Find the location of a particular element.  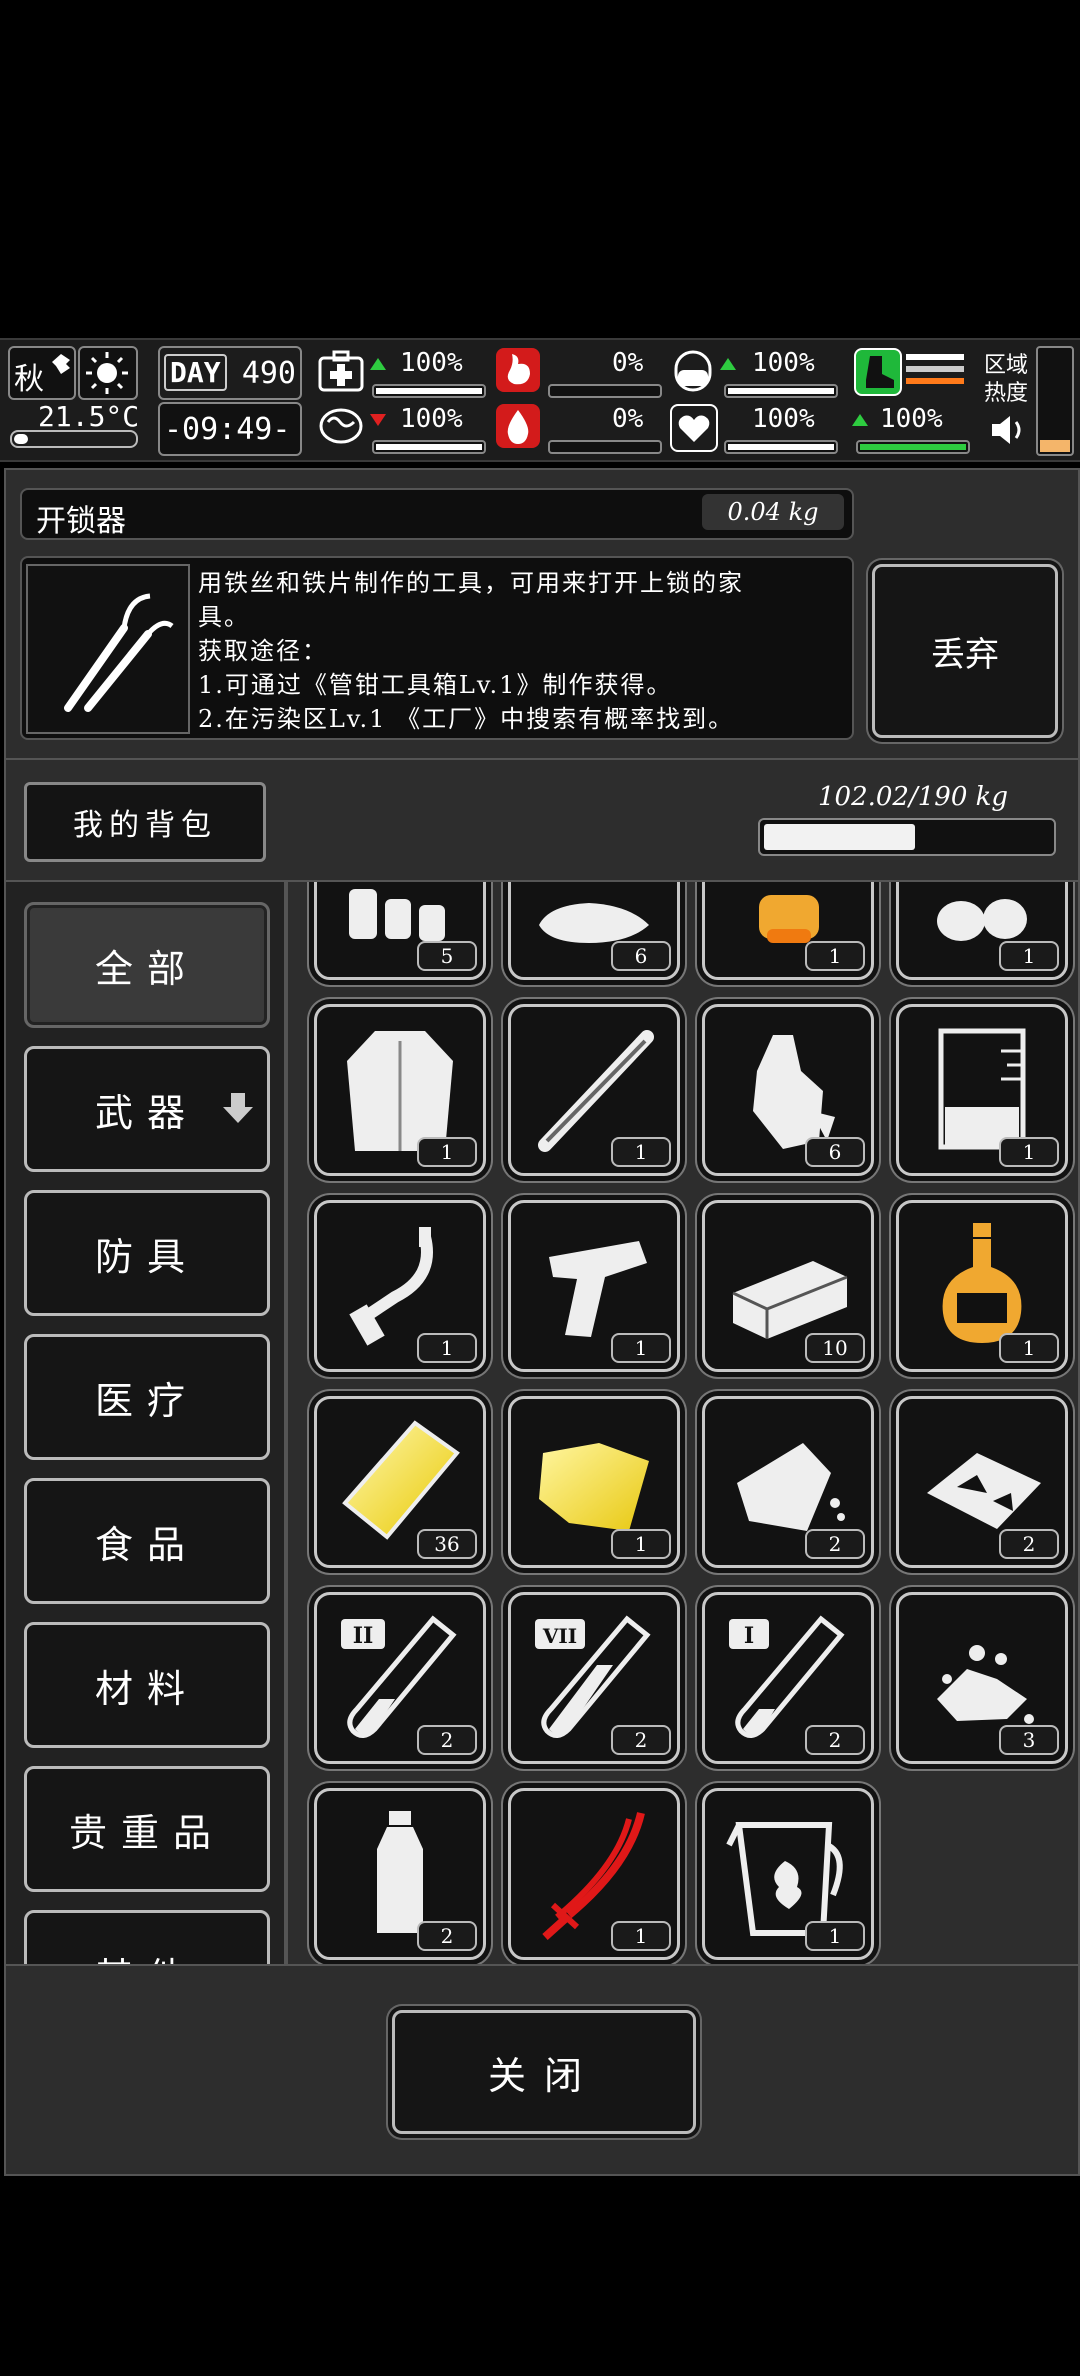

inventory-slot: 5 is located at coordinates (400, 931).